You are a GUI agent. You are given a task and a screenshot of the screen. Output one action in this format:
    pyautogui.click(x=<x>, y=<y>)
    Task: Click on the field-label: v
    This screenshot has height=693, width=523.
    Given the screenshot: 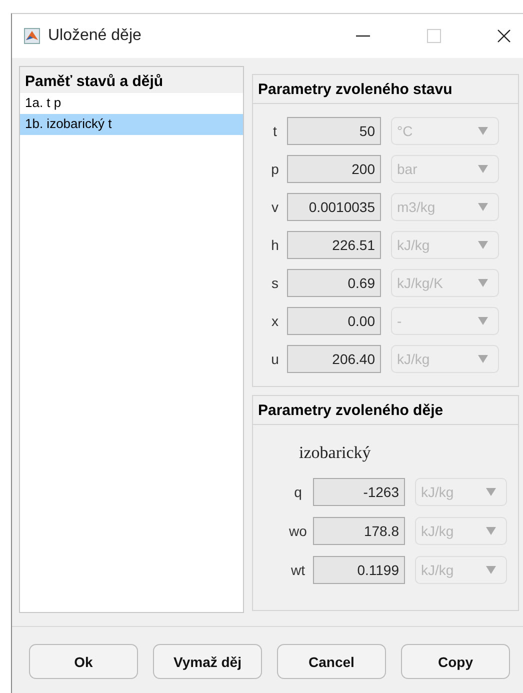 What is the action you would take?
    pyautogui.click(x=275, y=207)
    